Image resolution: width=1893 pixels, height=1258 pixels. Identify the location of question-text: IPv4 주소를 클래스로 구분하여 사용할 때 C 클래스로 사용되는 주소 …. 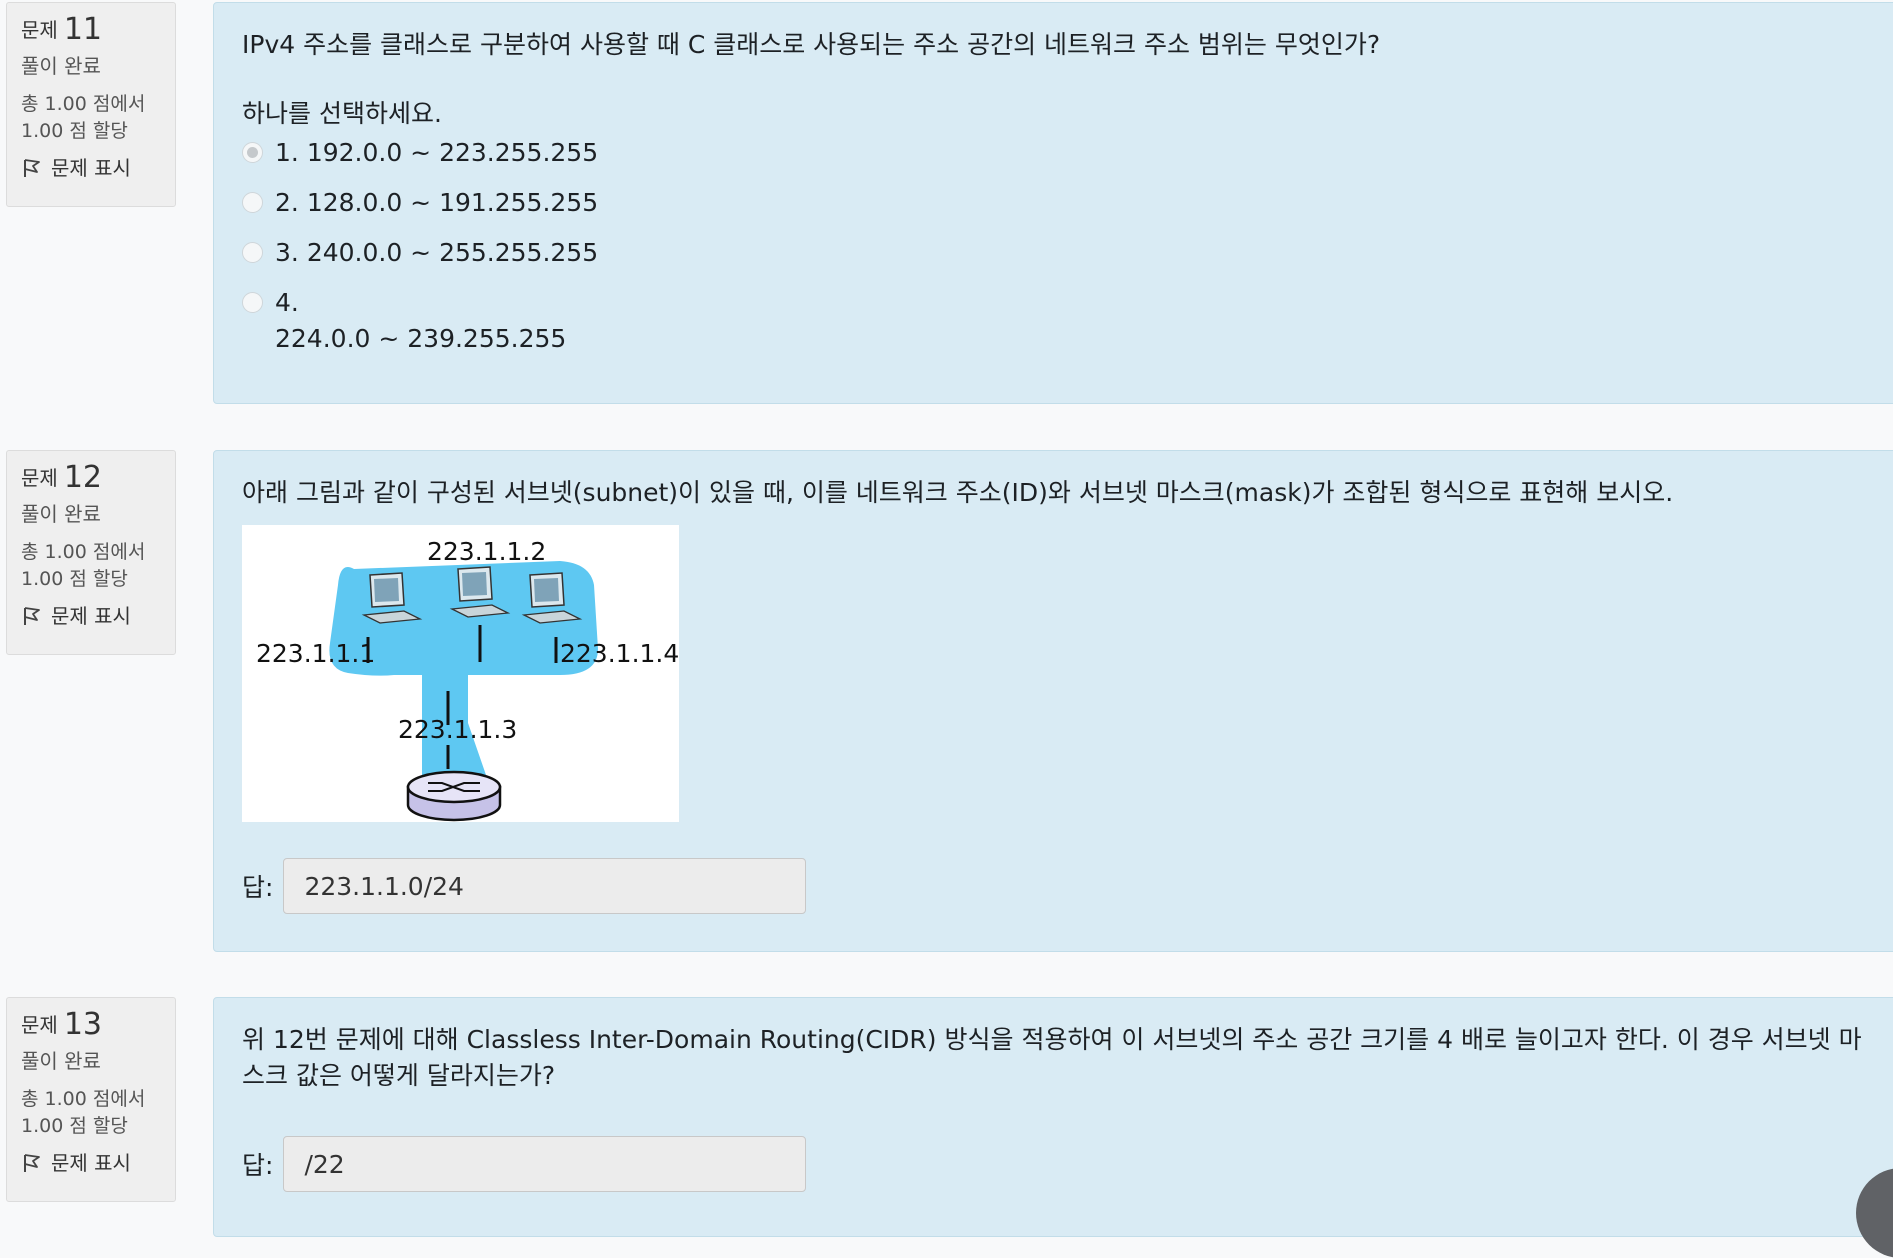
(811, 44).